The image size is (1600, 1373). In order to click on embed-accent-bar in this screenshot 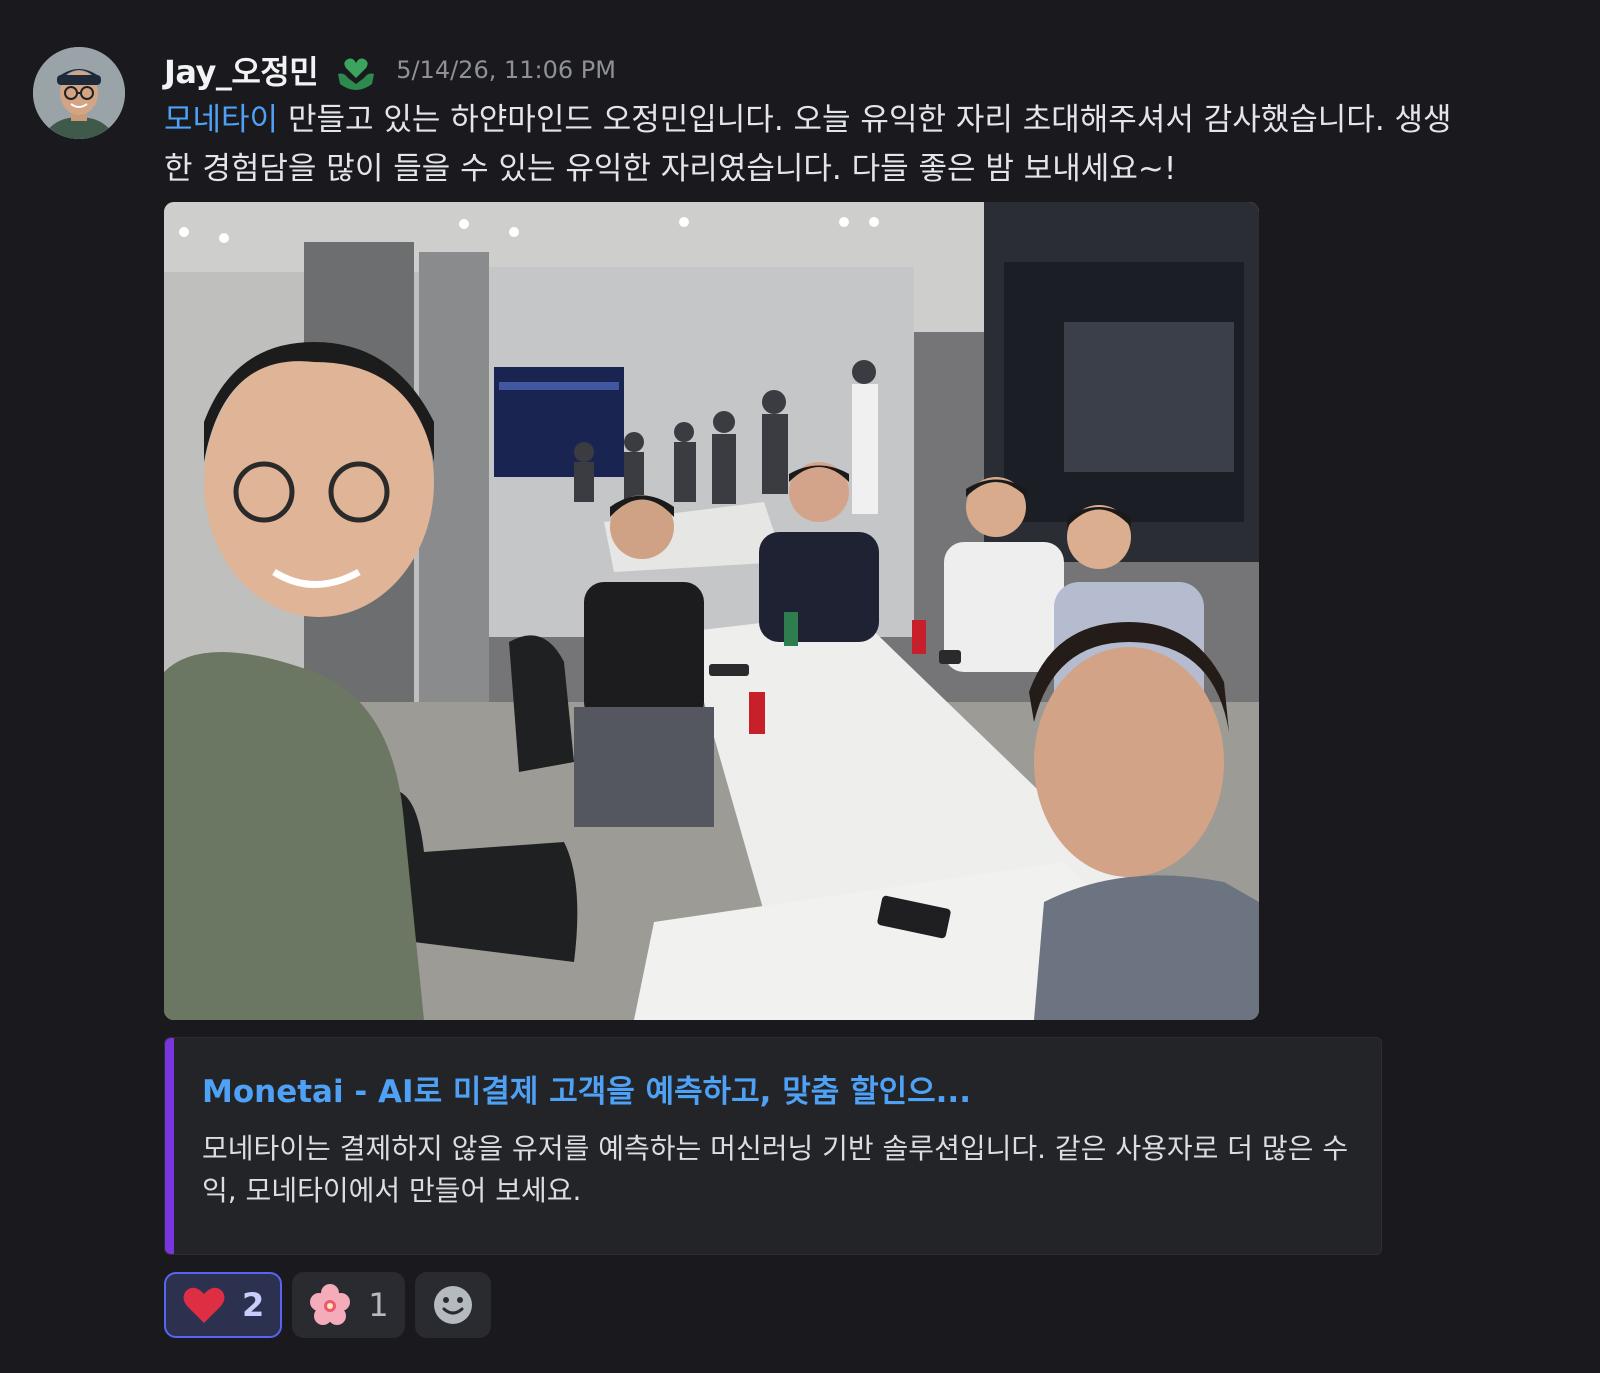, I will do `click(169, 1146)`.